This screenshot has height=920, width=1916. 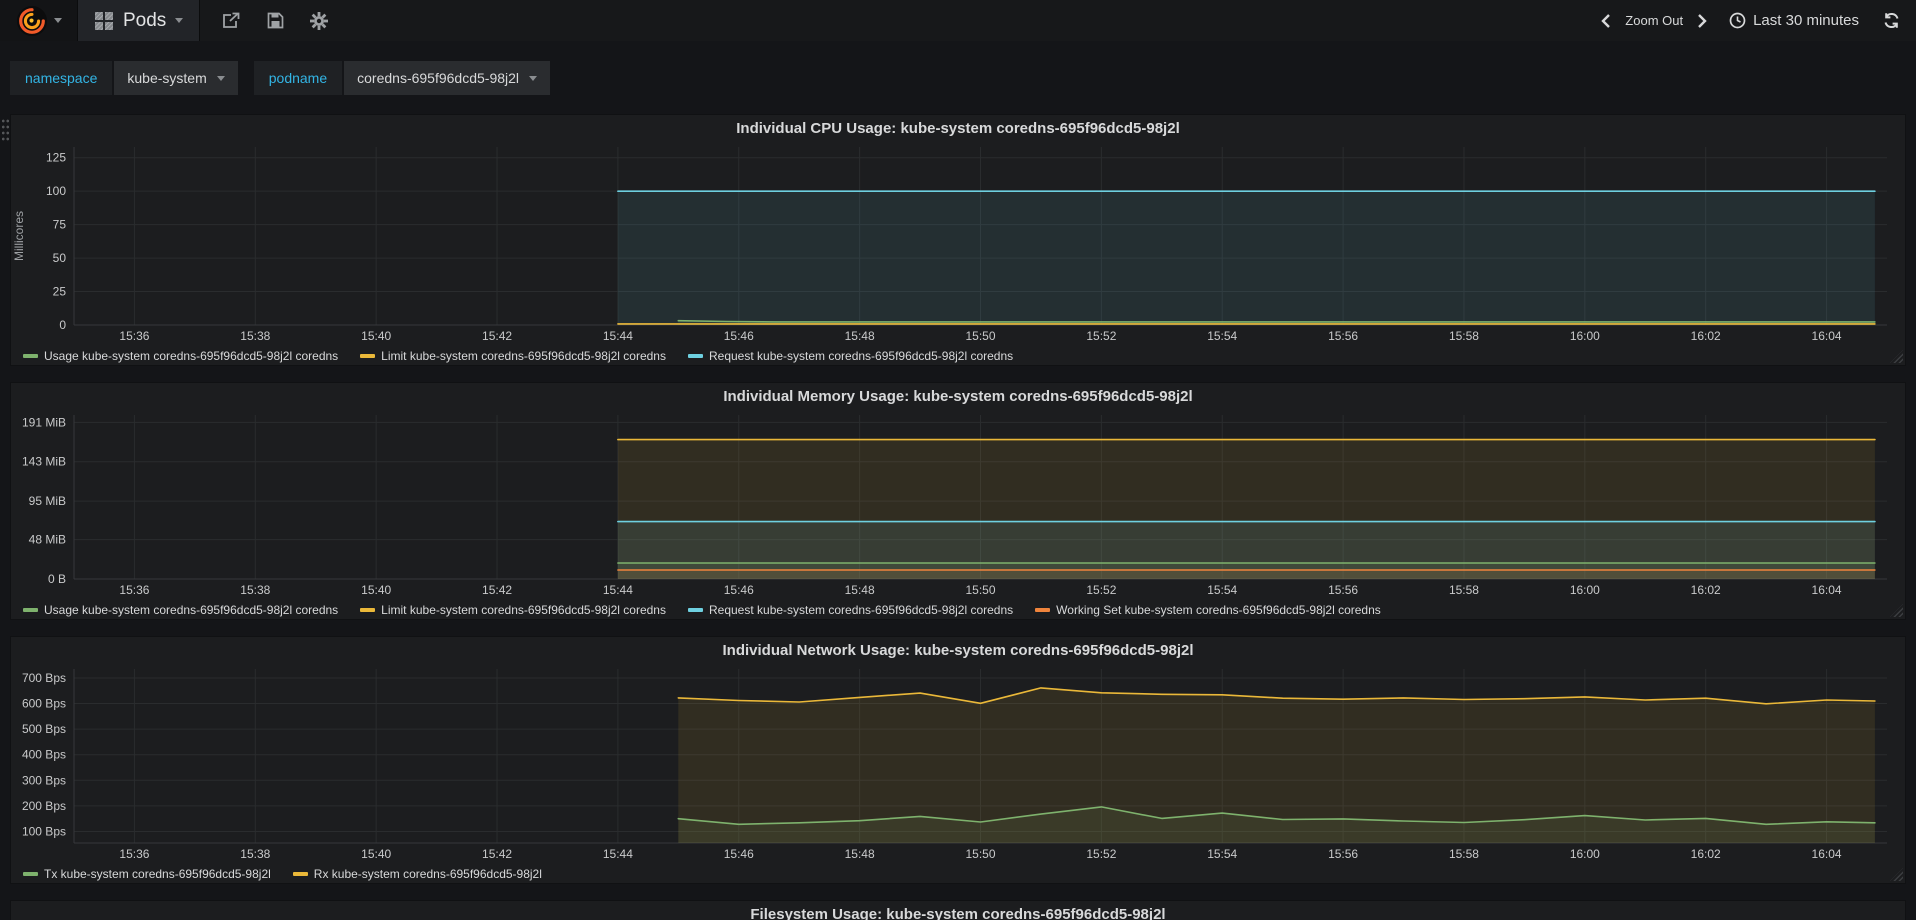 I want to click on variable-podname: podname coredns-695f96dcd5-98j2l, so click(x=402, y=78).